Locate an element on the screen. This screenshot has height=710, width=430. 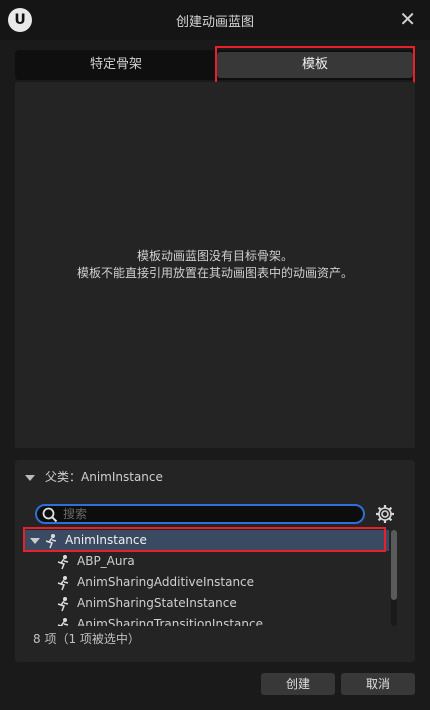
scrollbar-thumb is located at coordinates (394, 565).